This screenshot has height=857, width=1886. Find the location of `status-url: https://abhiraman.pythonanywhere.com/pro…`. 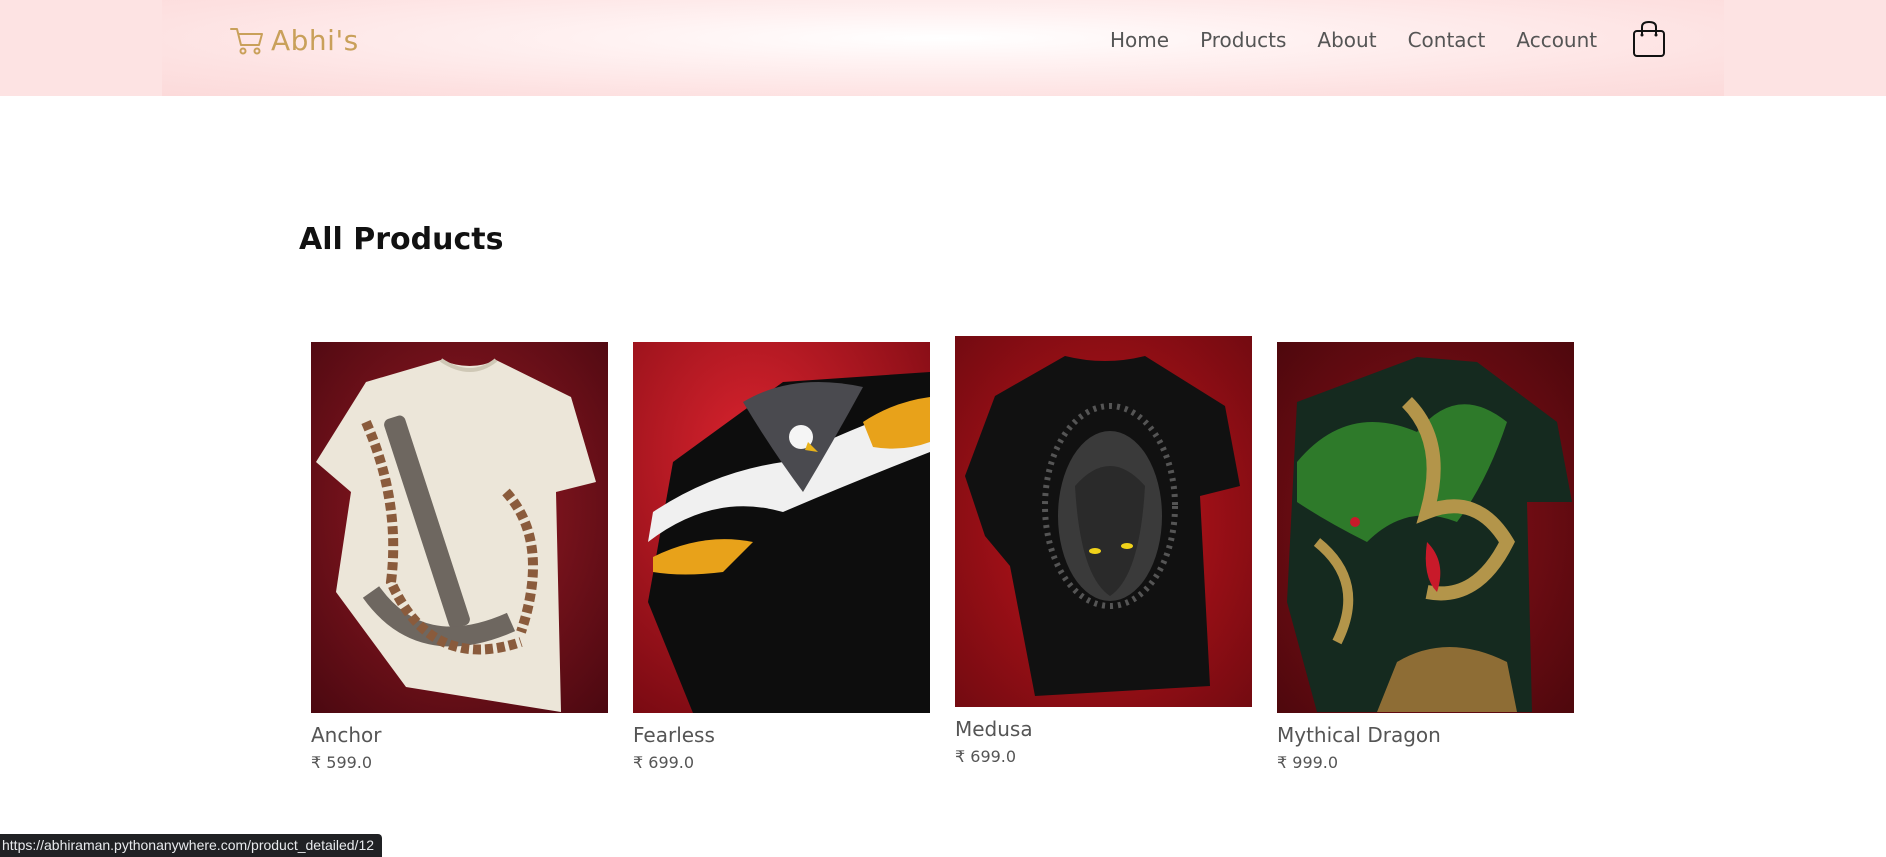

status-url: https://abhiraman.pythonanywhere.com/pro… is located at coordinates (188, 845).